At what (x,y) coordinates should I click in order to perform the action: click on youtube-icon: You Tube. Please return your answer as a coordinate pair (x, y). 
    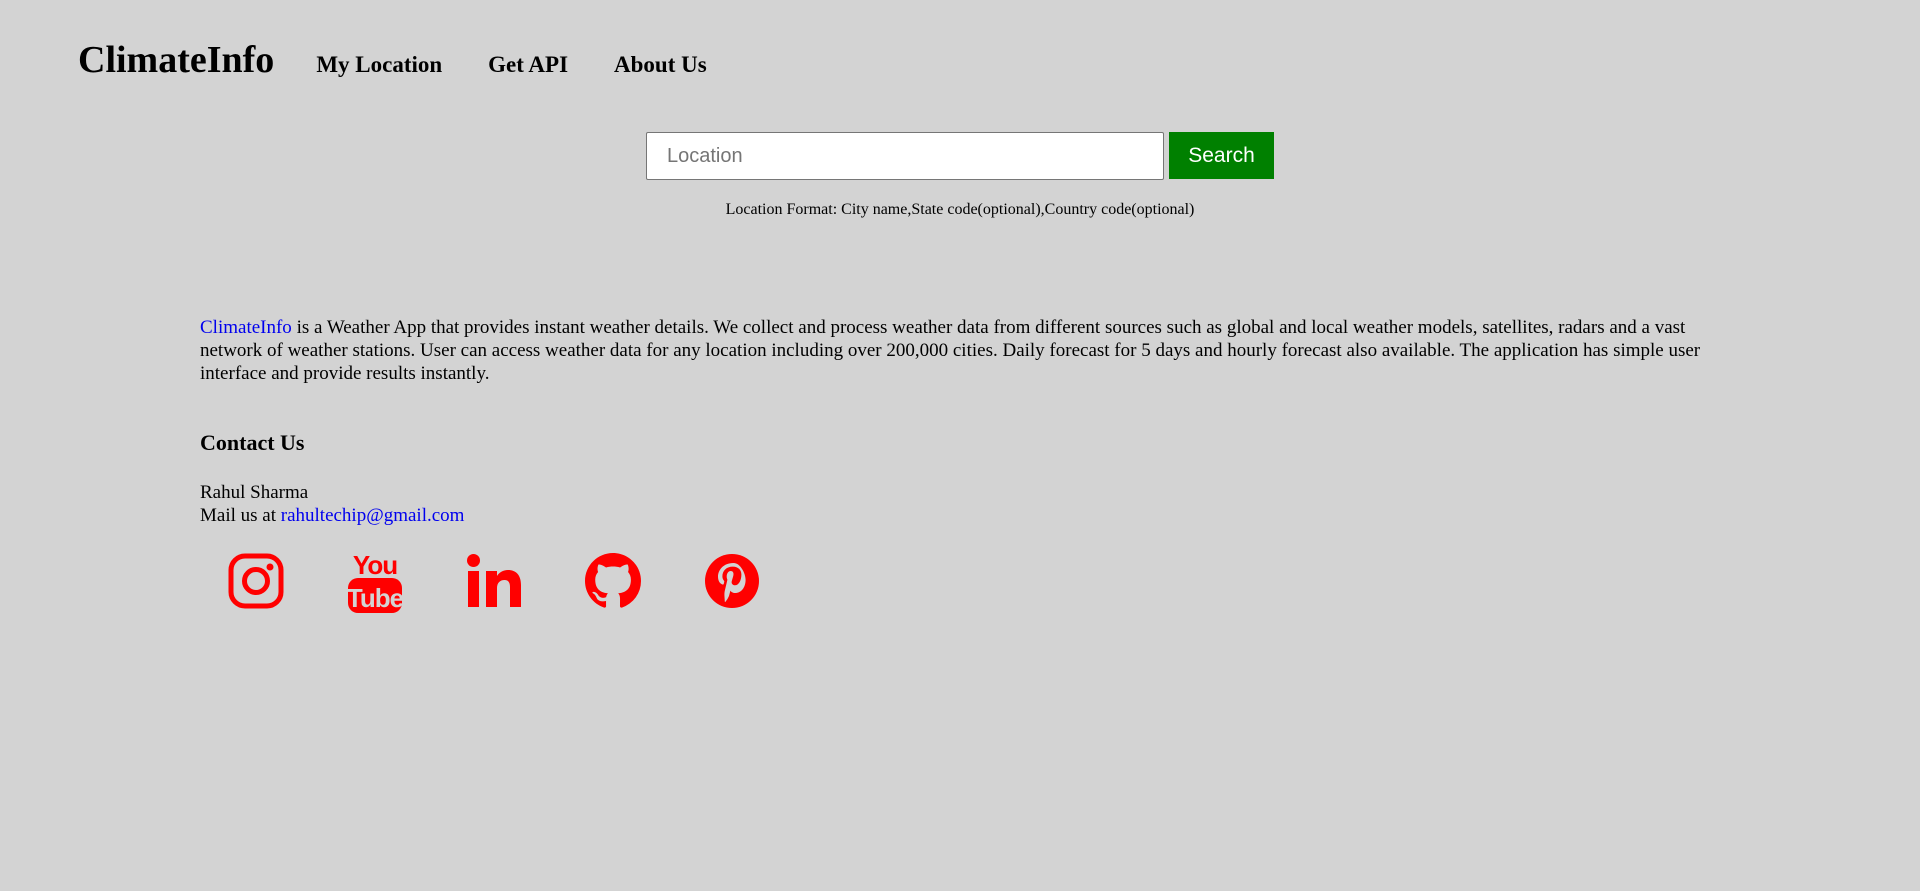
    Looking at the image, I should click on (375, 581).